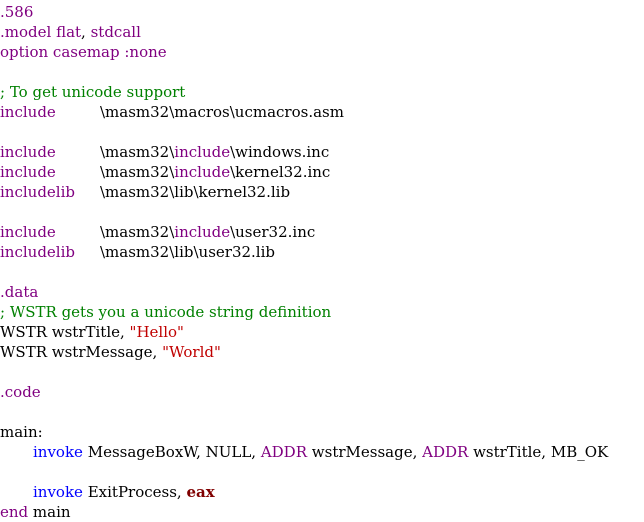  Describe the element at coordinates (81, 352) in the screenshot. I see `code-token: WSTR wstrMessage,` at that location.